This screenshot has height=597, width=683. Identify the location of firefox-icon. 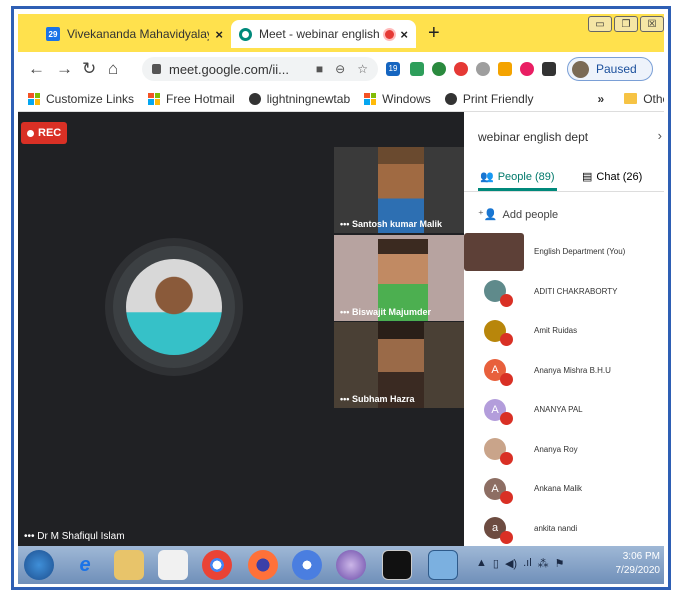
(263, 565).